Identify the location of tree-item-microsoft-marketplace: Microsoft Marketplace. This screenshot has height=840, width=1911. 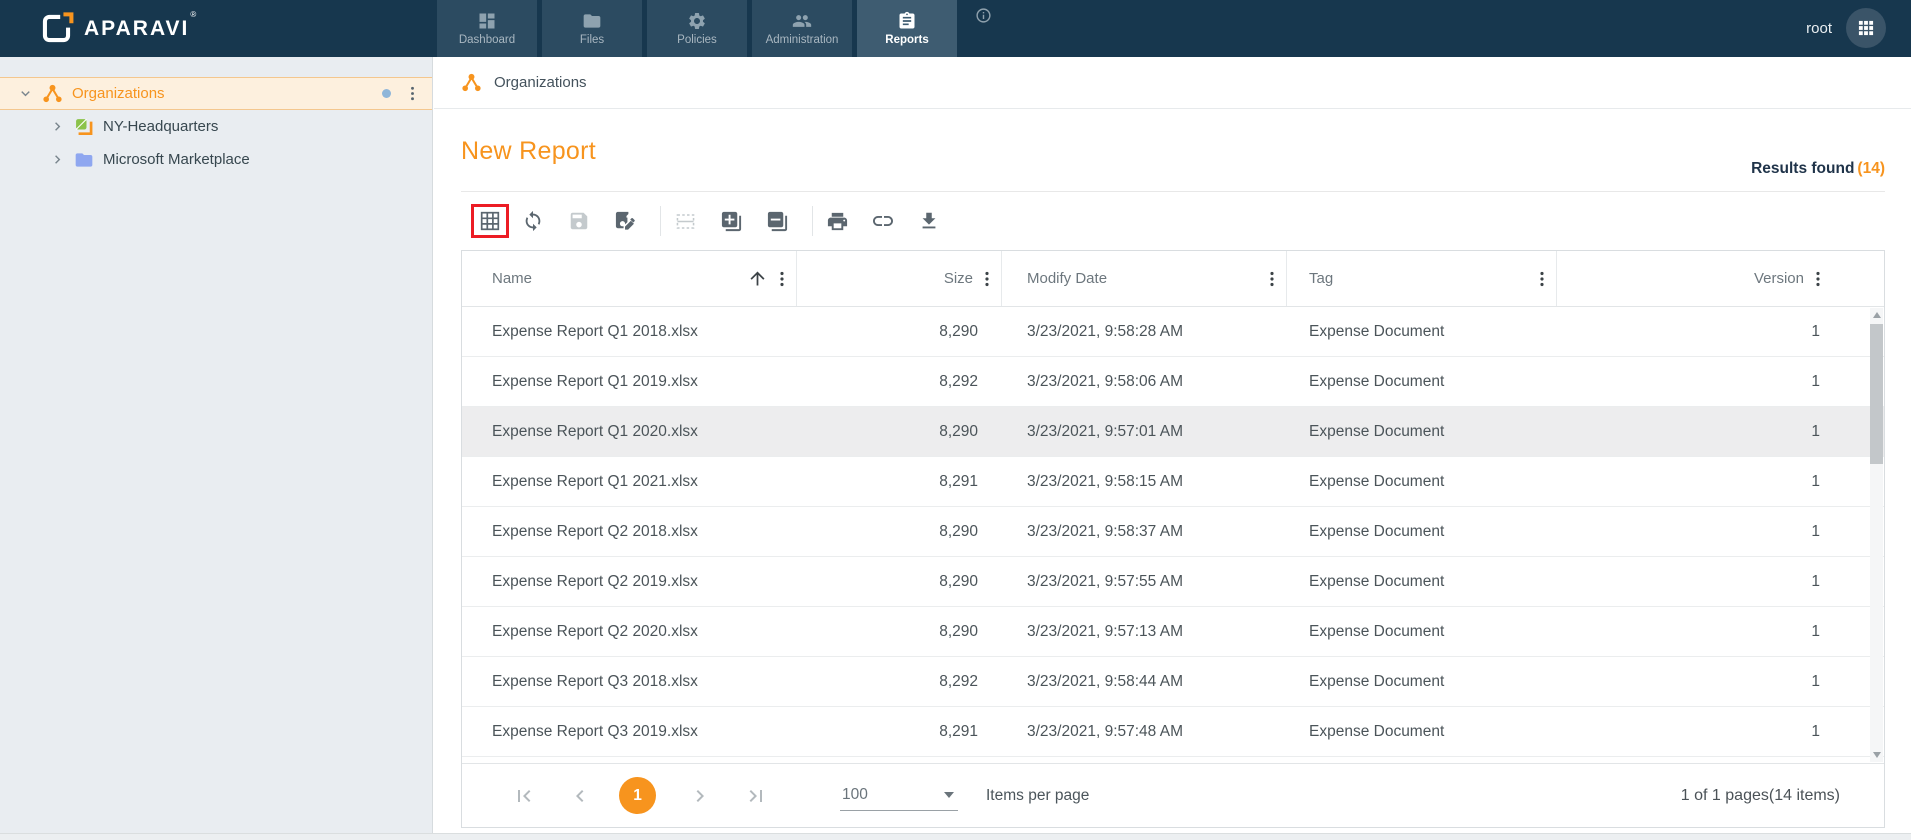
(216, 159).